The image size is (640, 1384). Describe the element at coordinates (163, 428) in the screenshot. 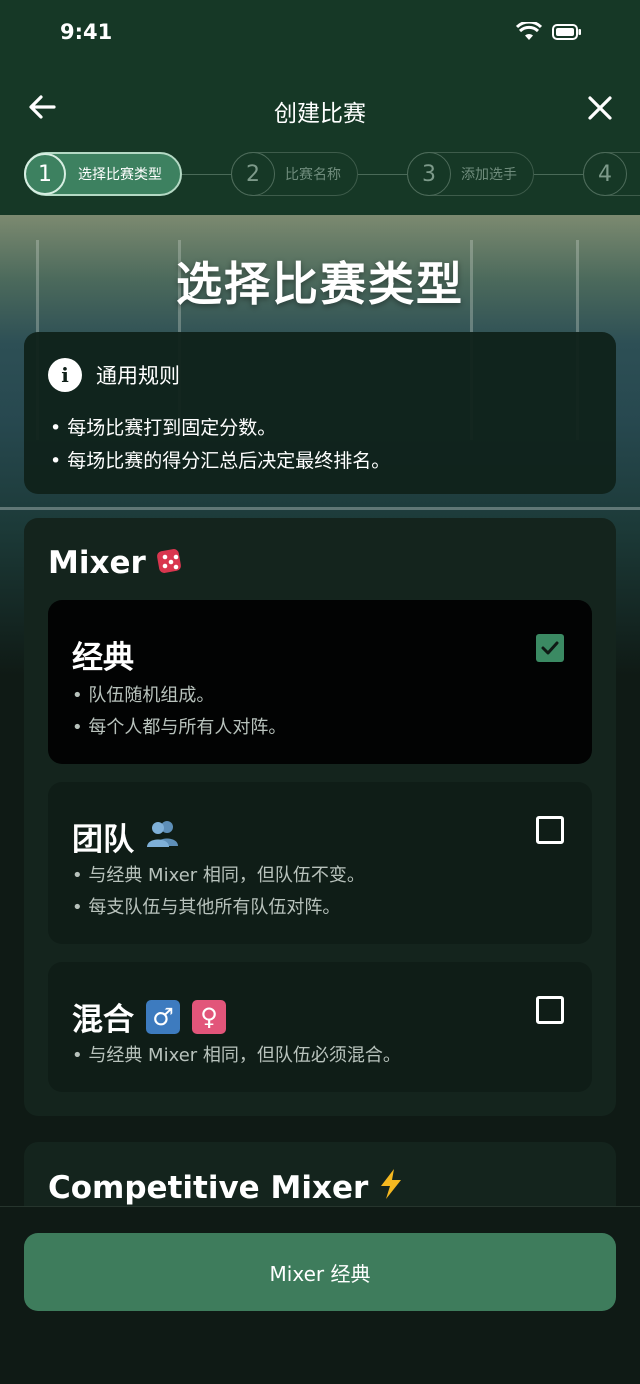

I see `rule-item: • 每场比赛打到固定分数。` at that location.